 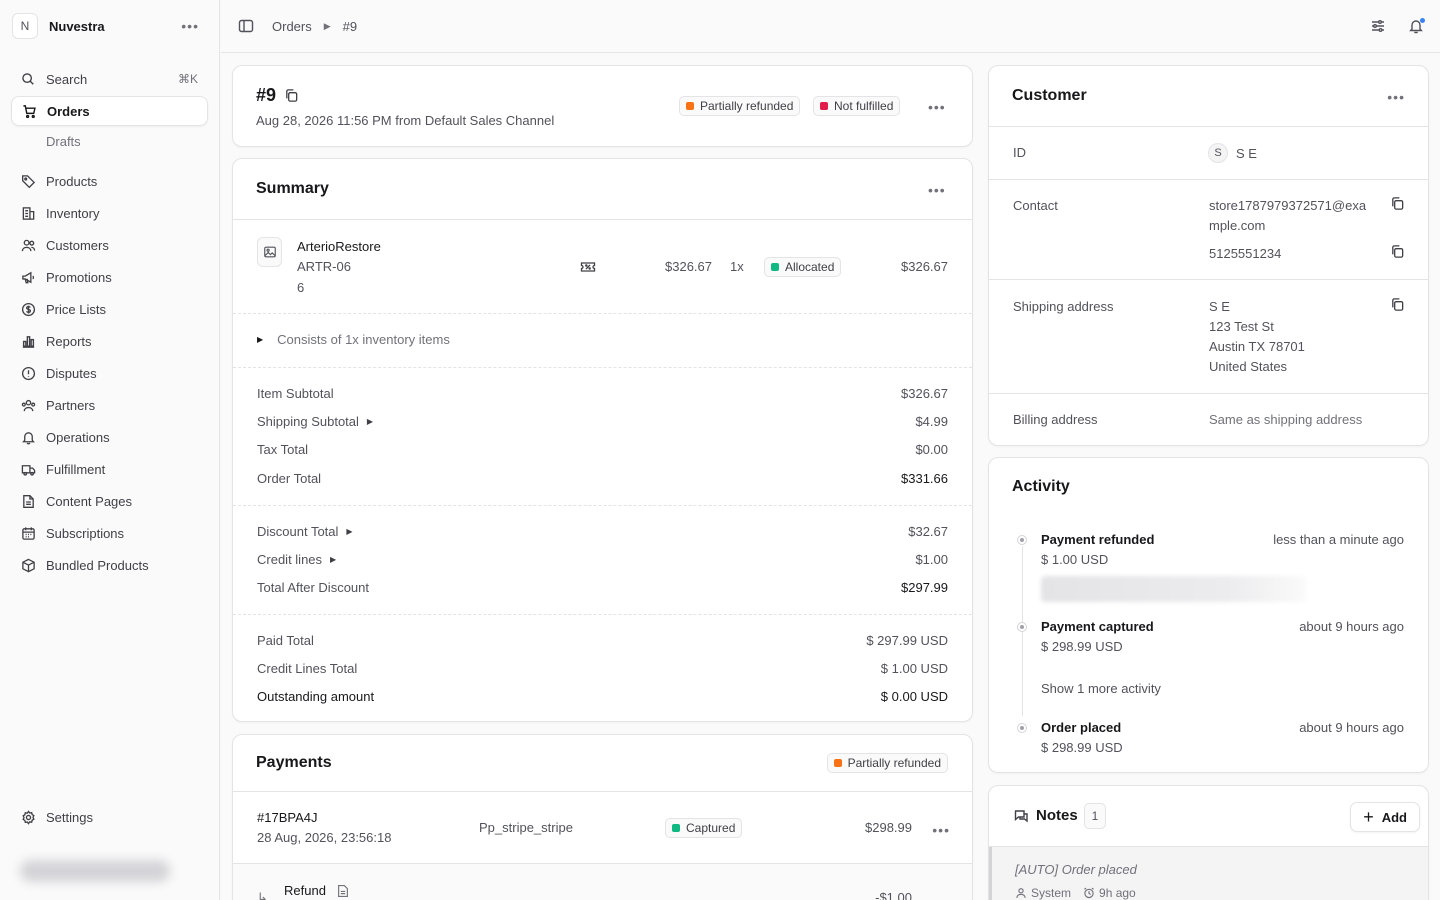 What do you see at coordinates (924, 266) in the screenshot?
I see `line-item-total: $326.67` at bounding box center [924, 266].